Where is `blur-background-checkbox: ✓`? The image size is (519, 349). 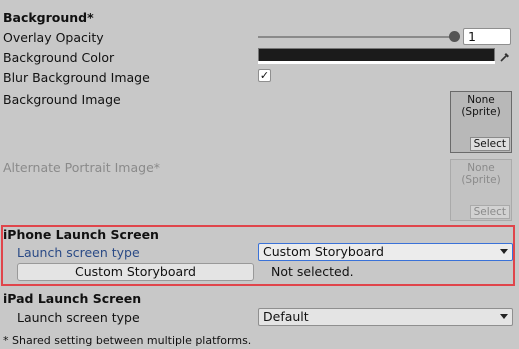
blur-background-checkbox: ✓ is located at coordinates (264, 75).